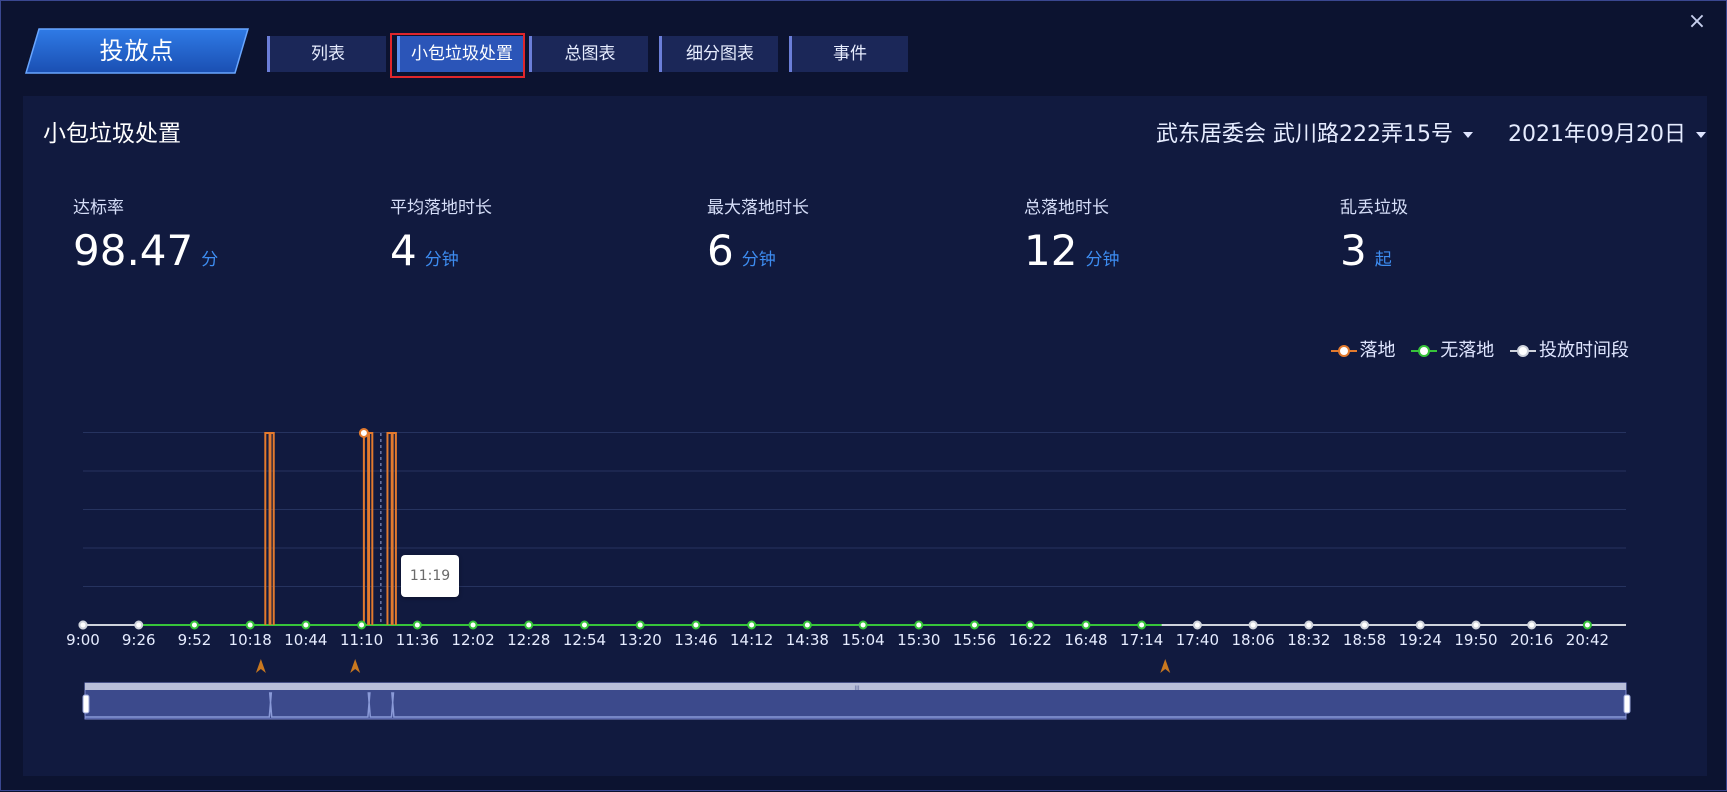 This screenshot has width=1727, height=792. Describe the element at coordinates (1085, 640) in the screenshot. I see `x-tick-label: 16:48` at that location.